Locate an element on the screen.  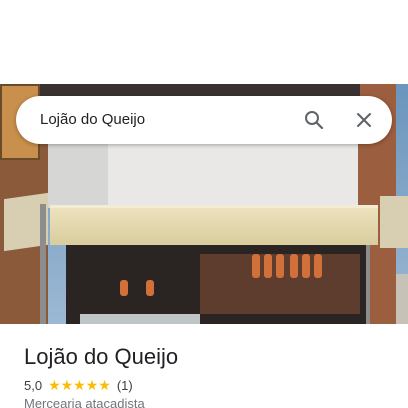
rating-row: 5,0 ★★★★★ (1) is located at coordinates (78, 385).